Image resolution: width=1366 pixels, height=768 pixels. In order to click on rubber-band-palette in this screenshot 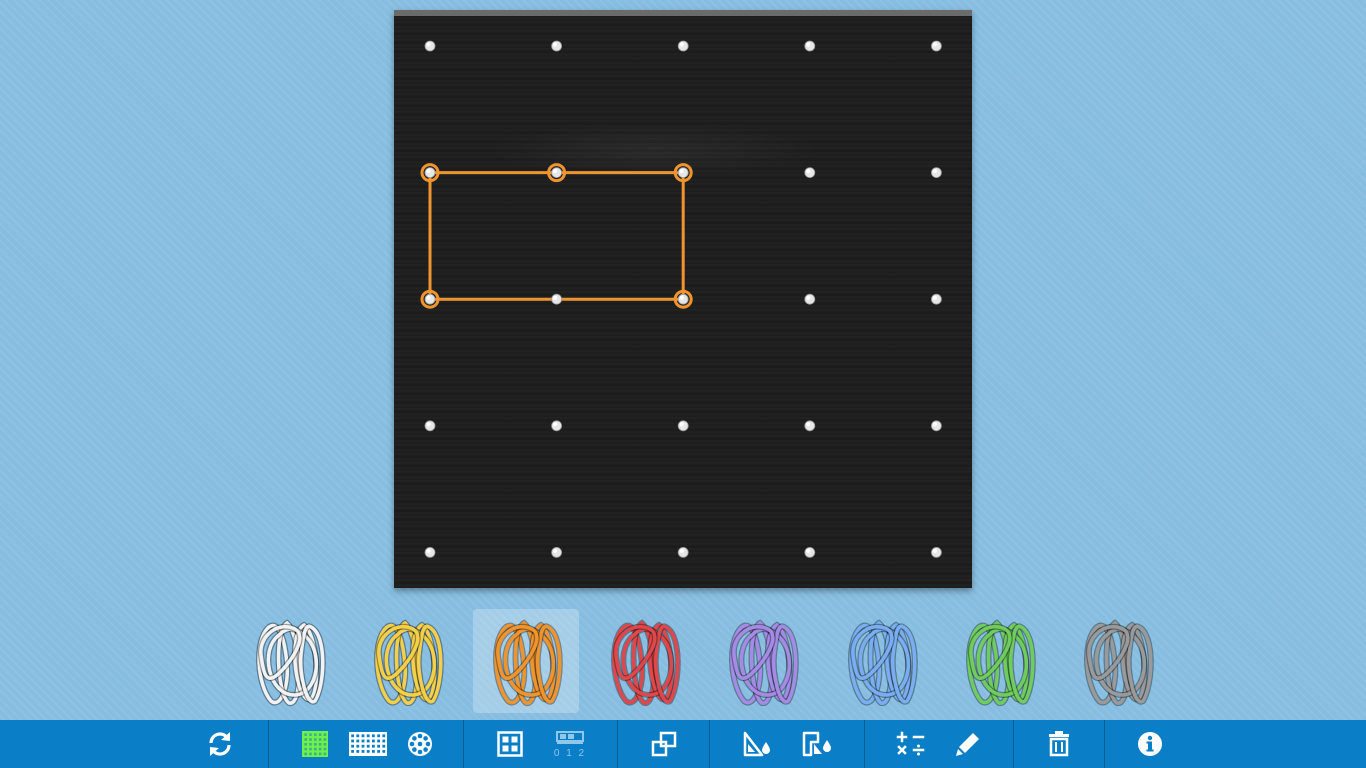, I will do `click(700, 661)`.